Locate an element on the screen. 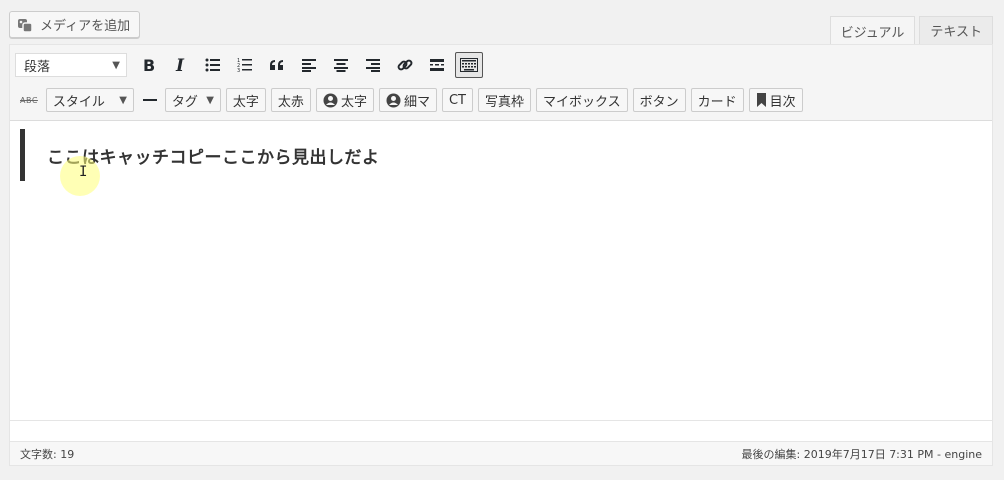 The height and width of the screenshot is (480, 1004). svg-text: B is located at coordinates (149, 65).